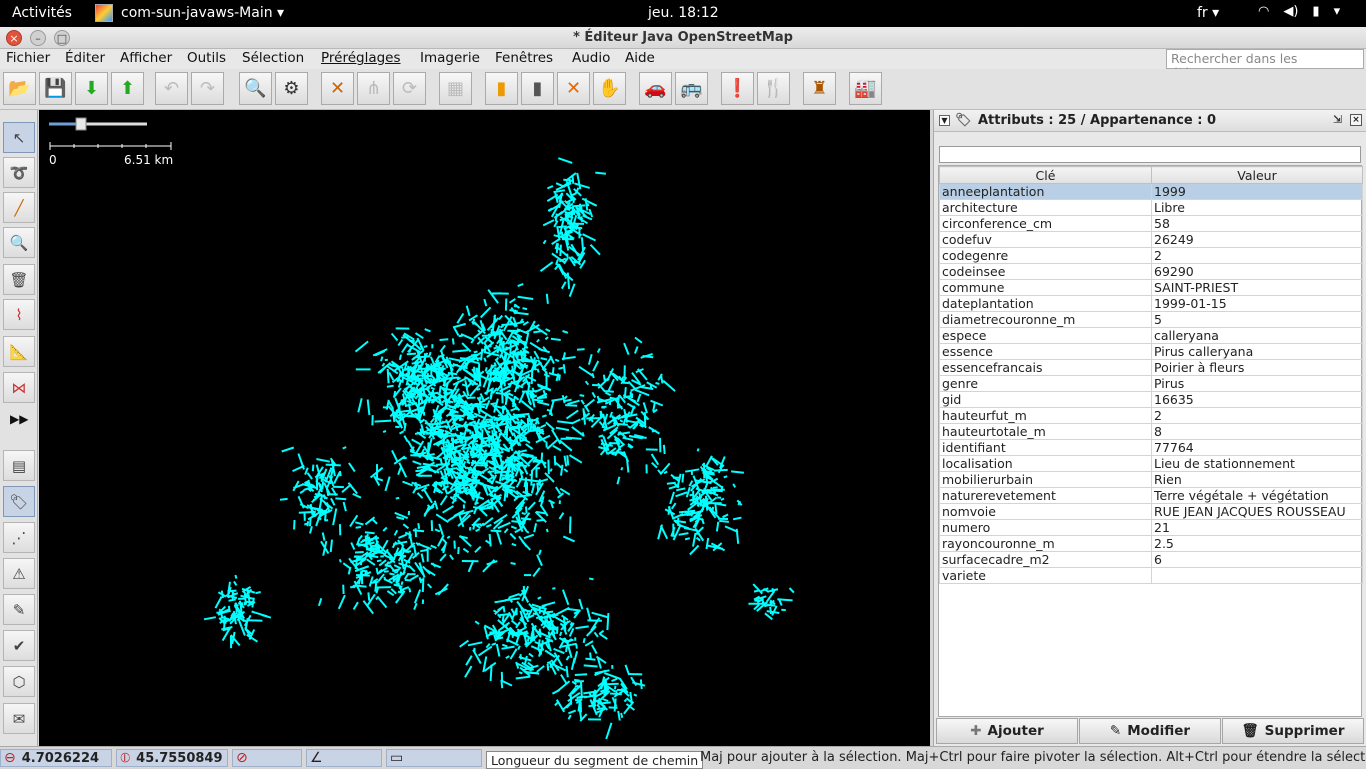 The height and width of the screenshot is (769, 1366). I want to click on tag-value: 21, so click(1257, 528).